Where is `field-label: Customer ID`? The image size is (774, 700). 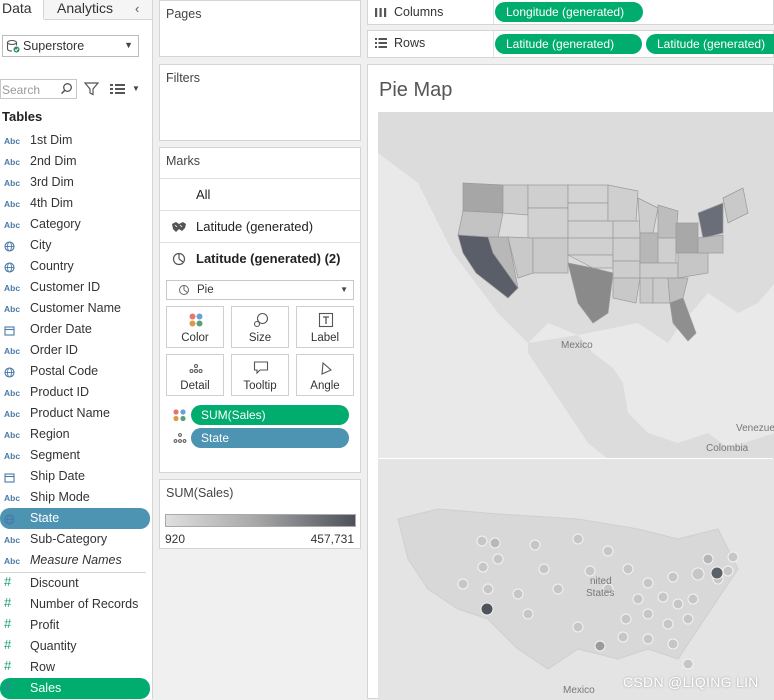 field-label: Customer ID is located at coordinates (65, 287).